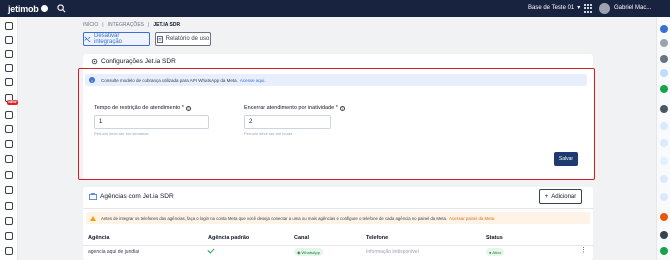 This screenshot has height=260, width=670. Describe the element at coordinates (9, 251) in the screenshot. I see `help-circle-icon` at that location.